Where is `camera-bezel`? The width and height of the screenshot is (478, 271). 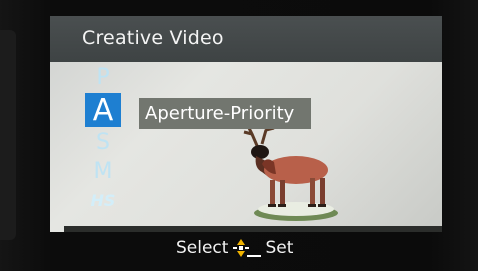
camera-bezel is located at coordinates (8, 135).